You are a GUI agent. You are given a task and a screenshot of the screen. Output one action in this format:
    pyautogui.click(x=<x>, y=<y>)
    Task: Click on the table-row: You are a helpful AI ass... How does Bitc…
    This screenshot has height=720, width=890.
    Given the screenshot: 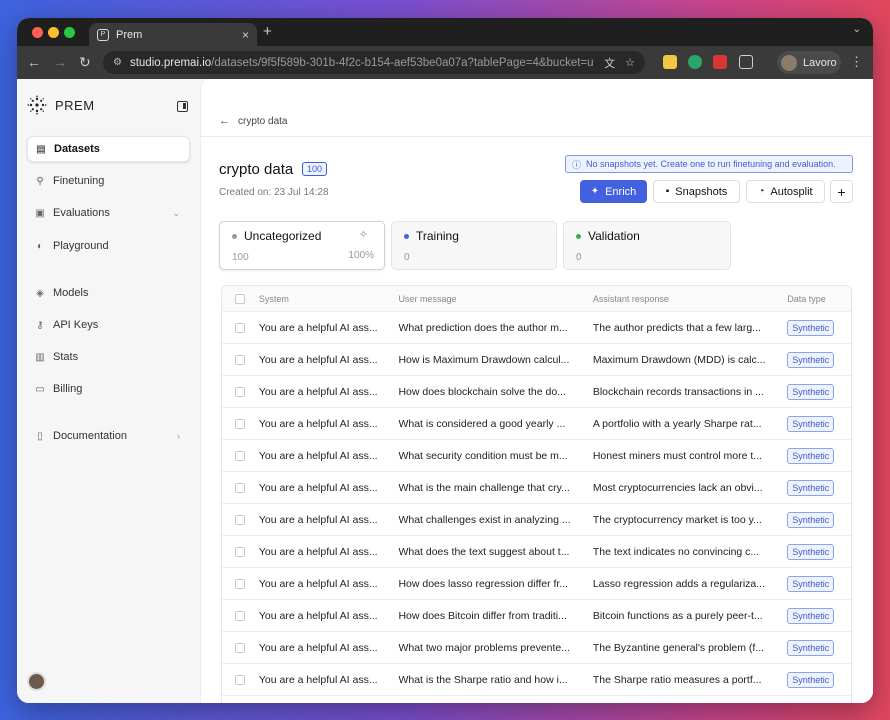 What is the action you would take?
    pyautogui.click(x=536, y=616)
    